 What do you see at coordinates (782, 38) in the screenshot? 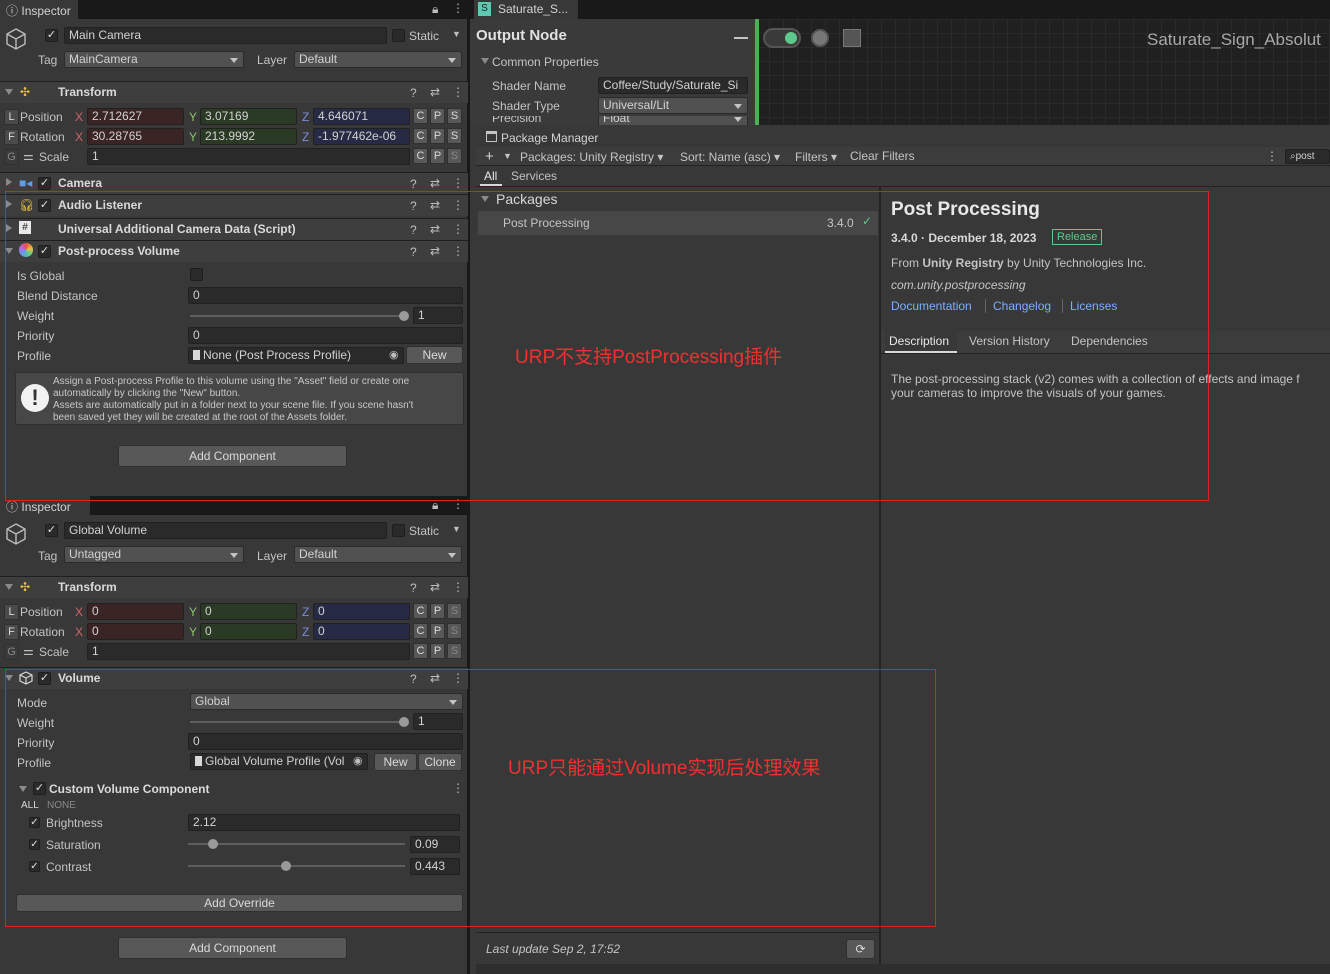
I see `toggle-icon` at bounding box center [782, 38].